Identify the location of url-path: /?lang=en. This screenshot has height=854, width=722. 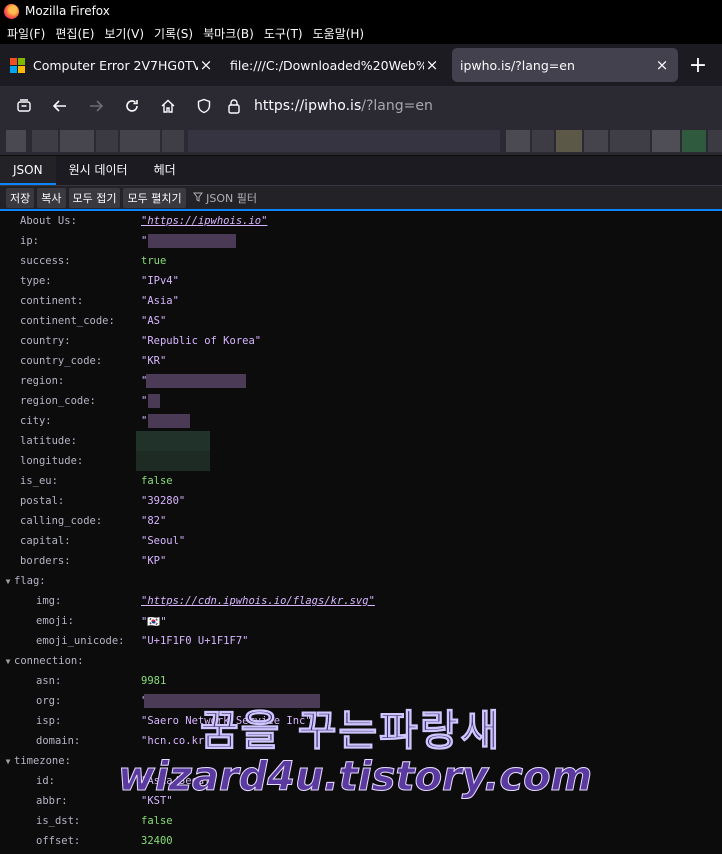
(397, 106).